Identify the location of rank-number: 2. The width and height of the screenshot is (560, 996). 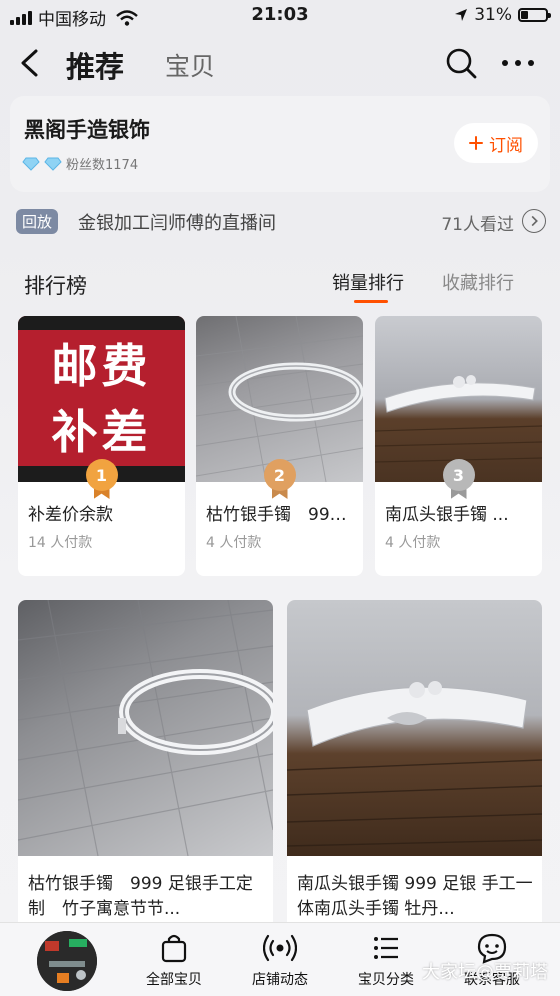
(279, 475).